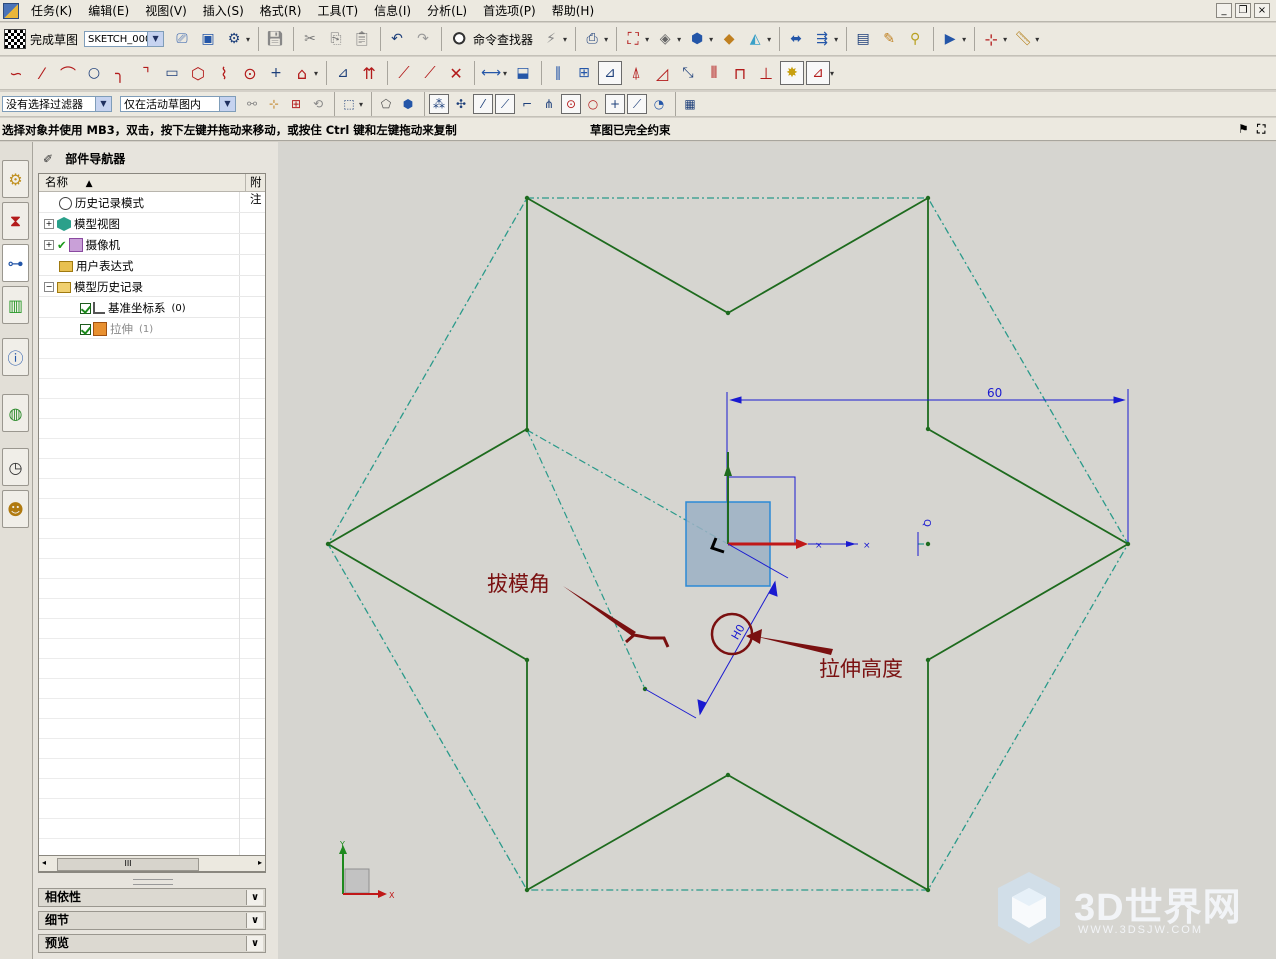 This screenshot has width=1276, height=959. What do you see at coordinates (51, 11) in the screenshot?
I see `menu-task: 任务(K)` at bounding box center [51, 11].